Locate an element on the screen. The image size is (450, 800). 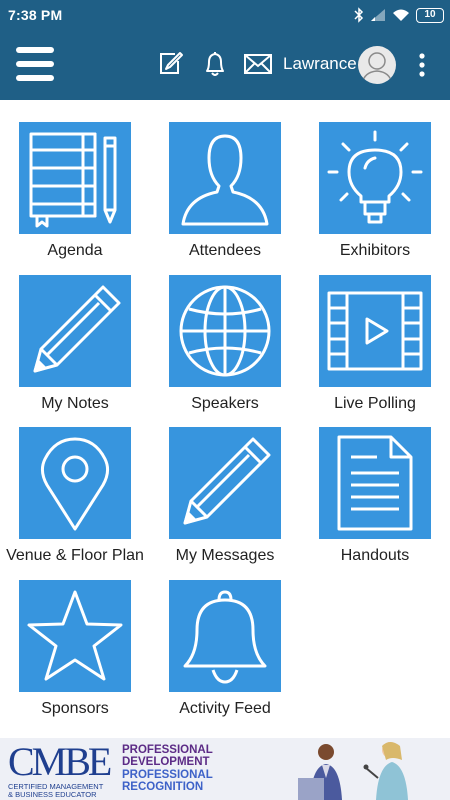
tile-my-messages-label: My Messages is located at coordinates (225, 555).